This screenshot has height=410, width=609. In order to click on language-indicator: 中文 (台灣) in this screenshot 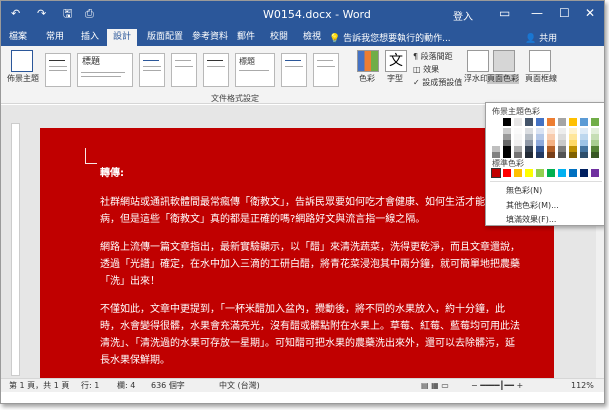, I will do `click(239, 386)`.